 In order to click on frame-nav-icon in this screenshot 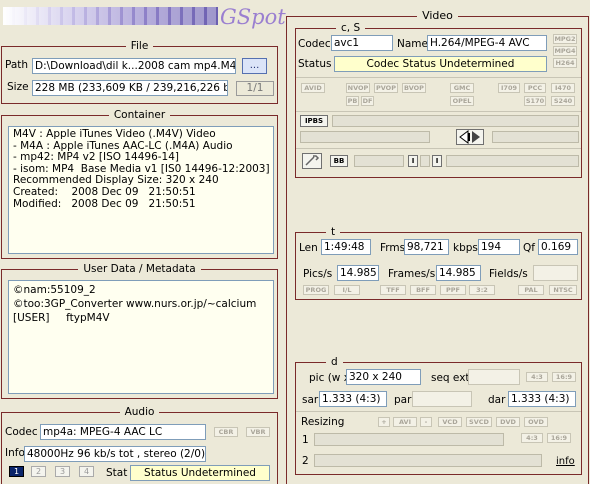, I will do `click(470, 137)`.